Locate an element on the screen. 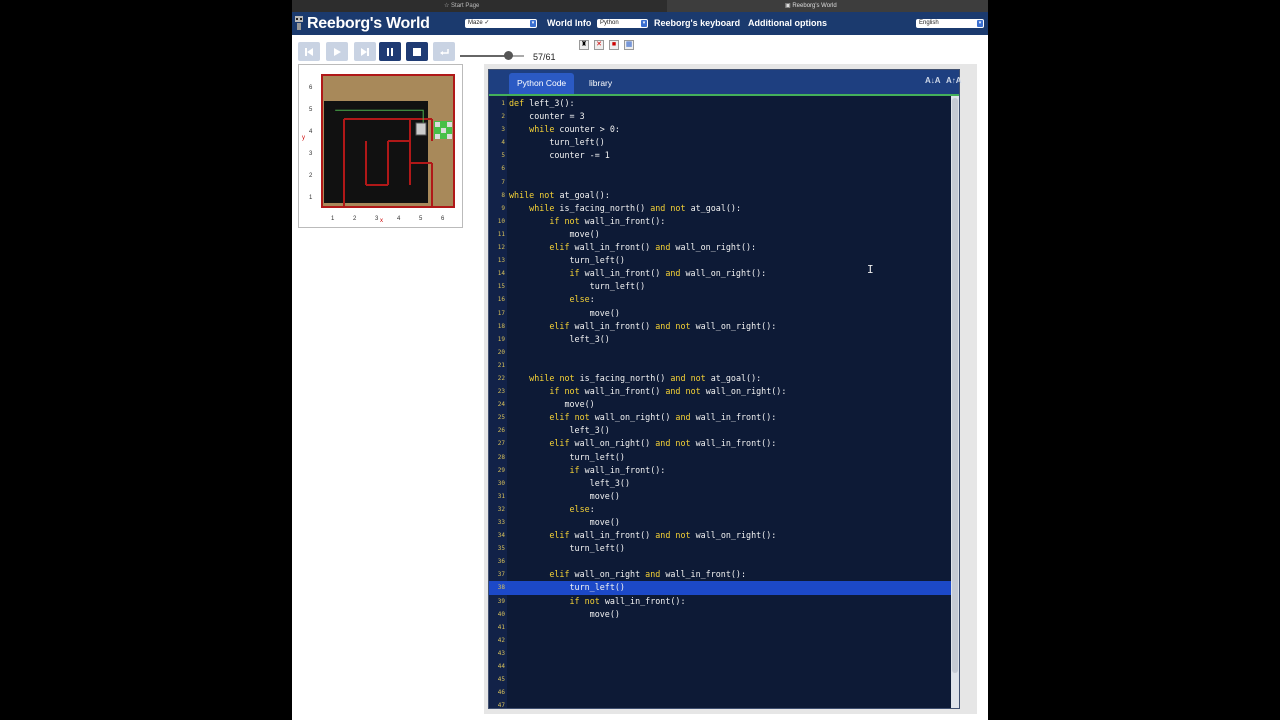 The image size is (1280, 720). code-text: else: is located at coordinates (582, 508).